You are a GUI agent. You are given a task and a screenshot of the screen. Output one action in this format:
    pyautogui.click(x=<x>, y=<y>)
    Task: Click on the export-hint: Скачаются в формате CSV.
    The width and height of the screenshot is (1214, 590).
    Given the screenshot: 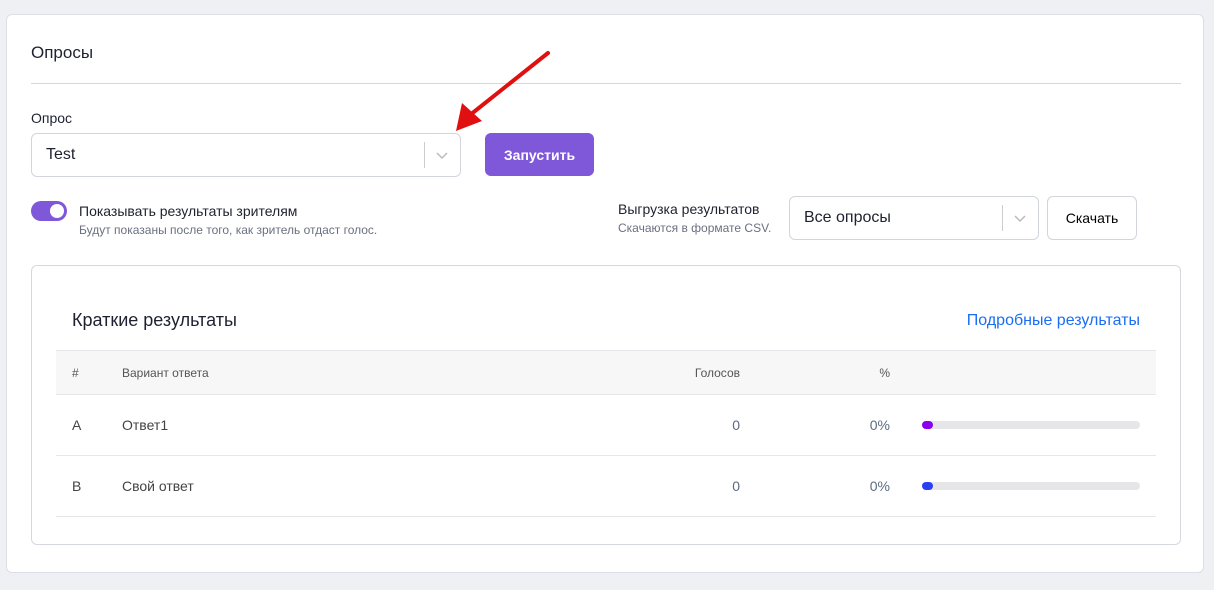 What is the action you would take?
    pyautogui.click(x=695, y=228)
    